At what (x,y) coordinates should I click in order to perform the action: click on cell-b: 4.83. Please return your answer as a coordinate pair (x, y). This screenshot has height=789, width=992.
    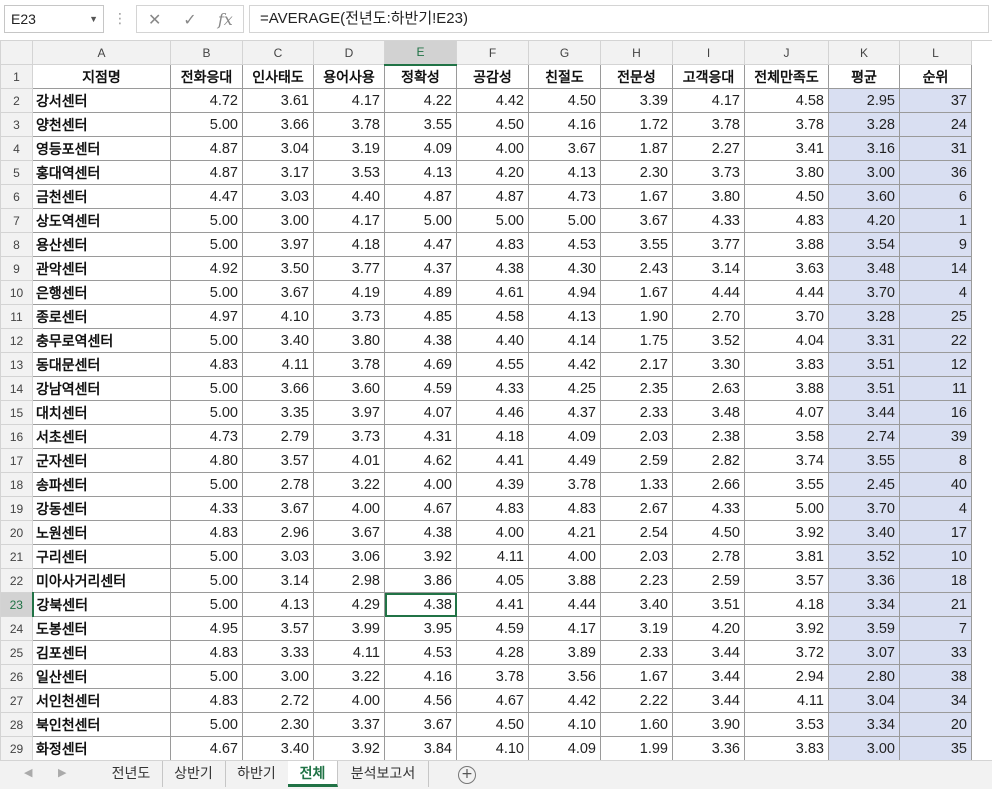
    Looking at the image, I should click on (206, 652).